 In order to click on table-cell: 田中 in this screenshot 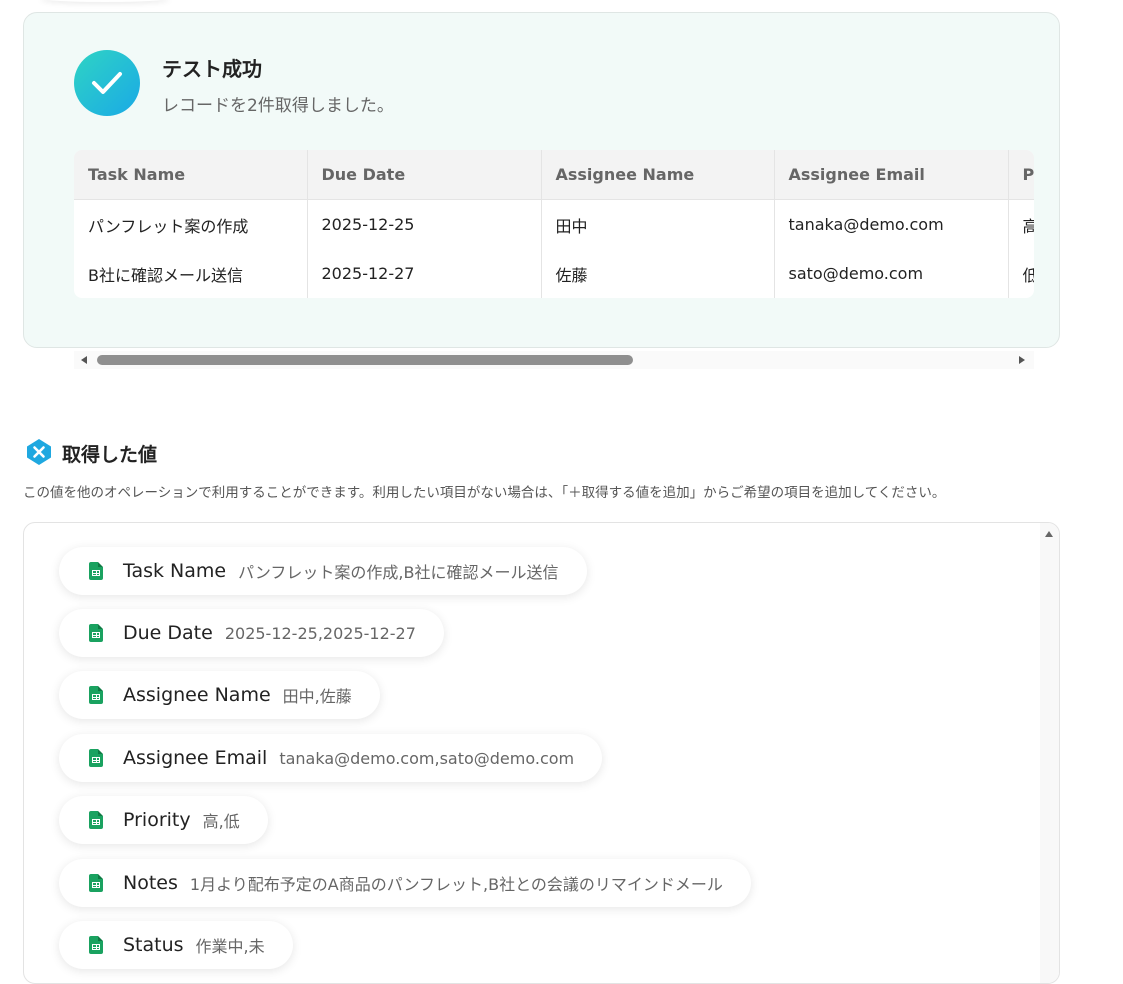, I will do `click(657, 224)`.